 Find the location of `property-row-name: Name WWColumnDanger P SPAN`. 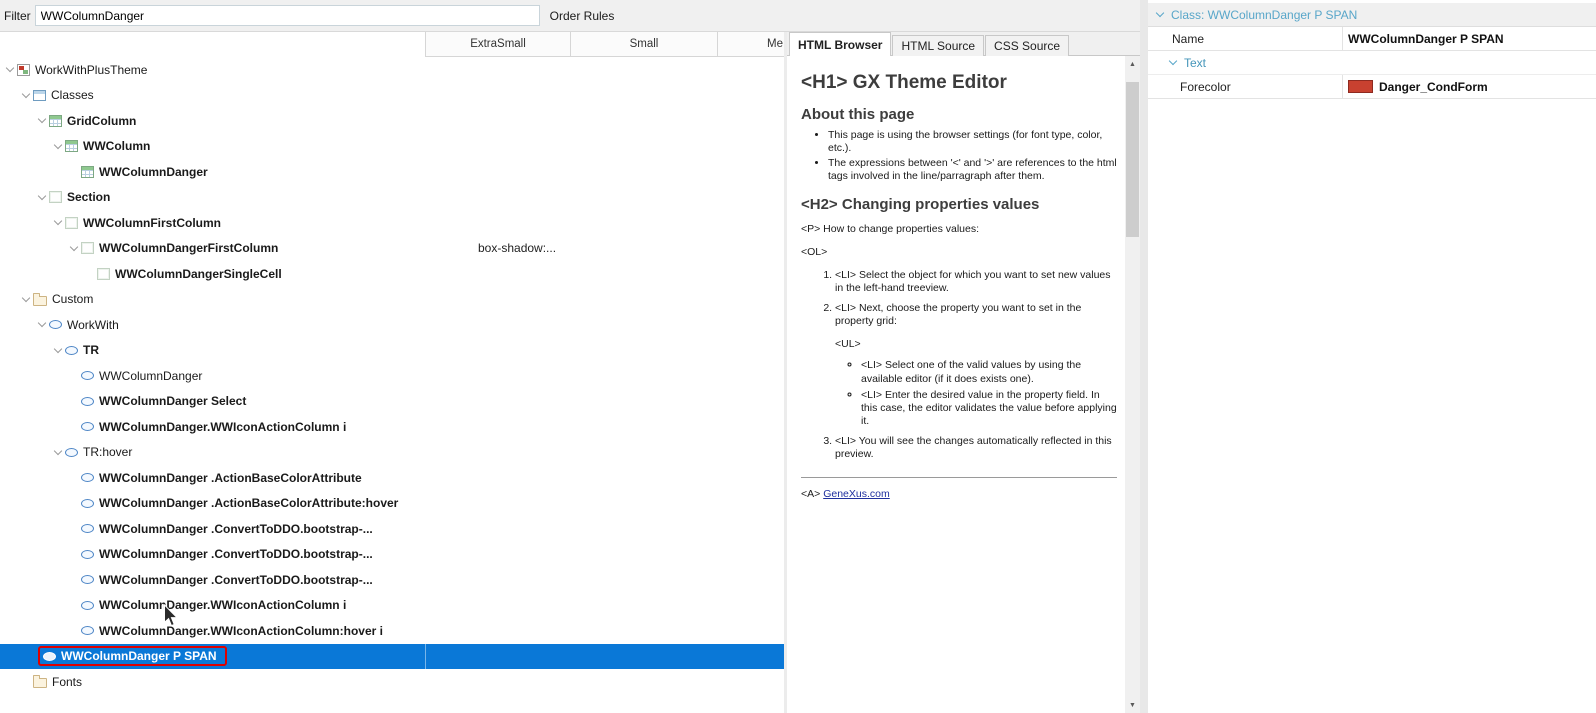

property-row-name: Name WWColumnDanger P SPAN is located at coordinates (1372, 39).